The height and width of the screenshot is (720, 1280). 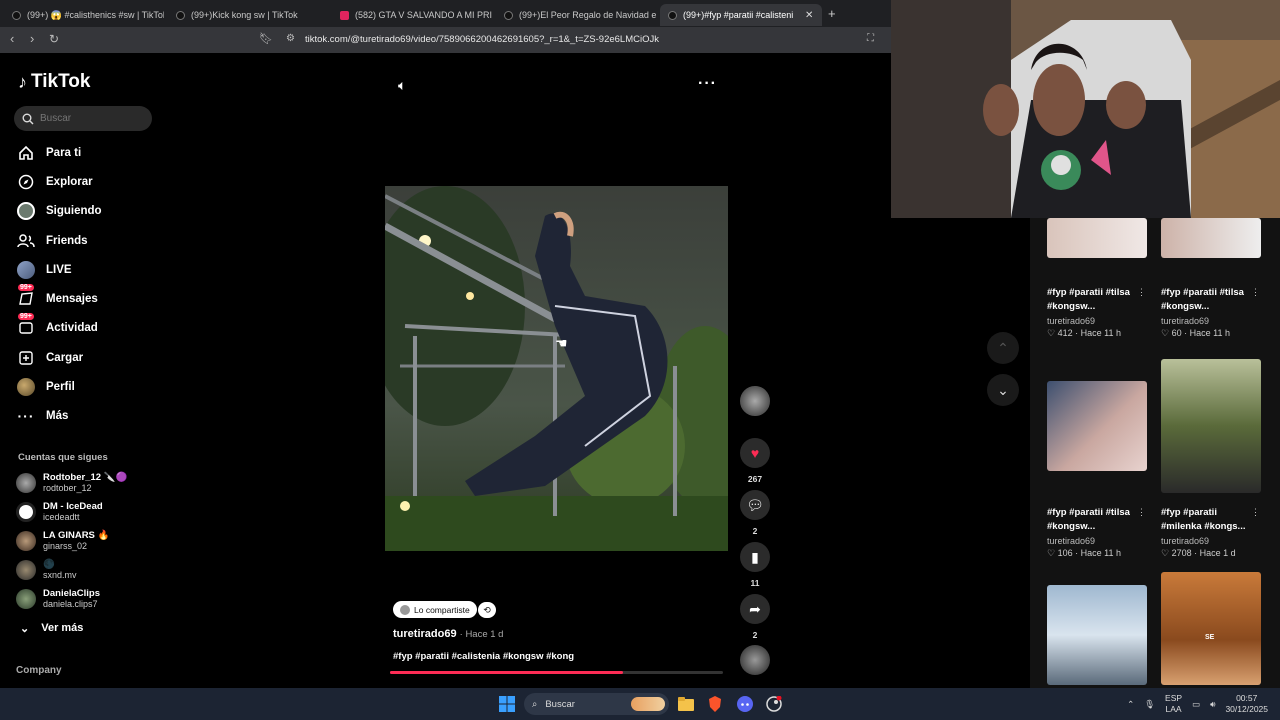 What do you see at coordinates (46, 569) in the screenshot?
I see `followed-account: 🌑 sxnd.mv` at bounding box center [46, 569].